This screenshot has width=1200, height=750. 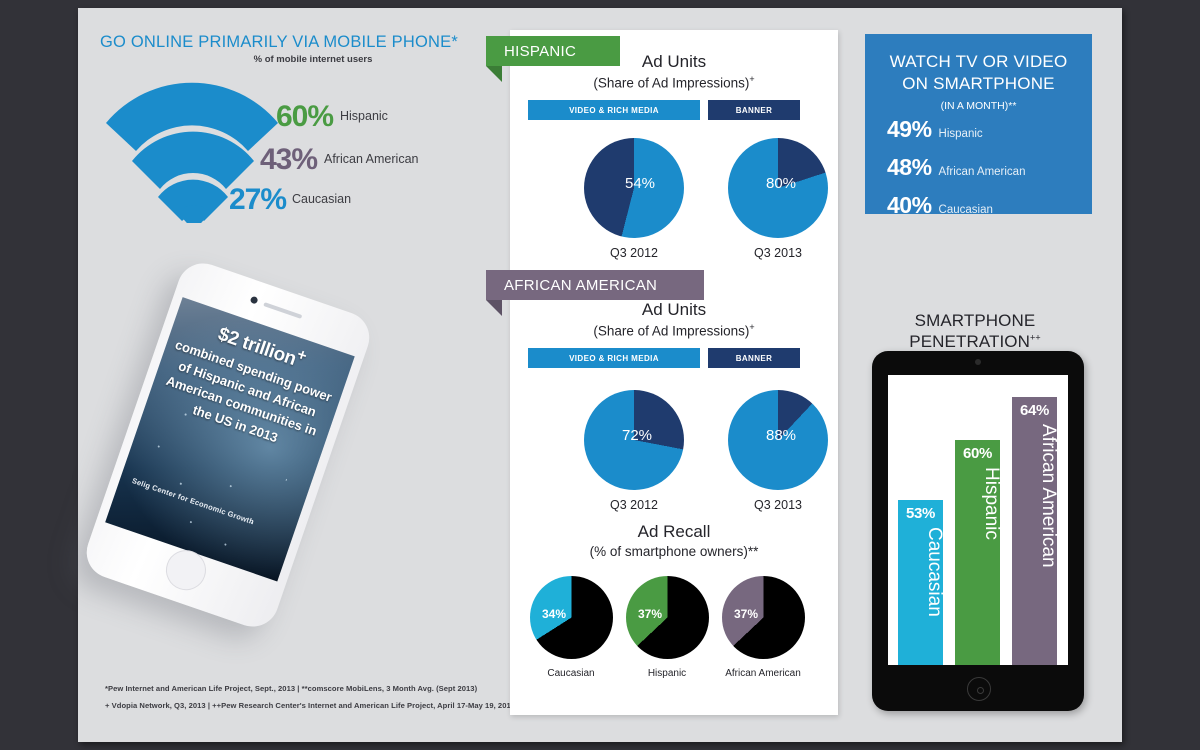 What do you see at coordinates (637, 435) in the screenshot?
I see `aa-pie-value-2012: 72%` at bounding box center [637, 435].